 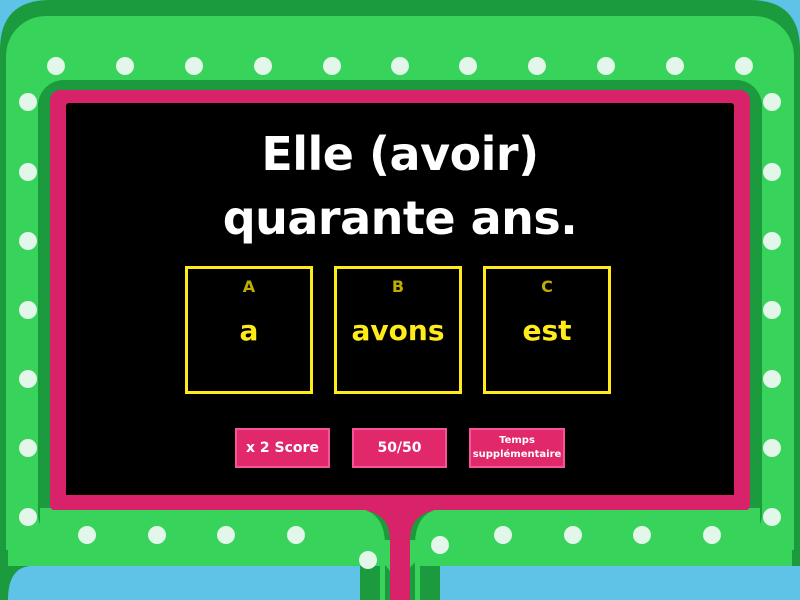 I want to click on answer-b-button: B avons, so click(x=398, y=330).